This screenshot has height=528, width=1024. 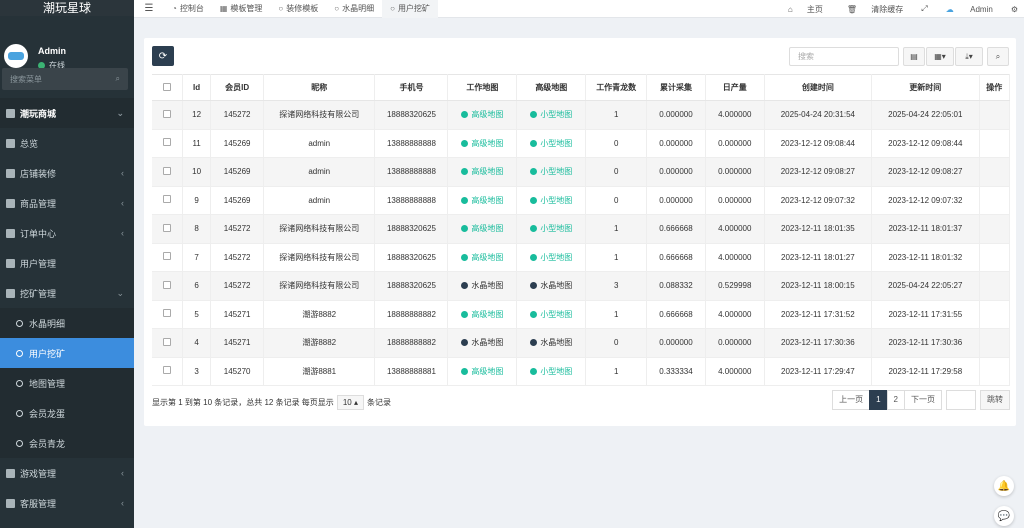 What do you see at coordinates (67, 203) in the screenshot?
I see `sidebar-item-3: 商品管理 ‹` at bounding box center [67, 203].